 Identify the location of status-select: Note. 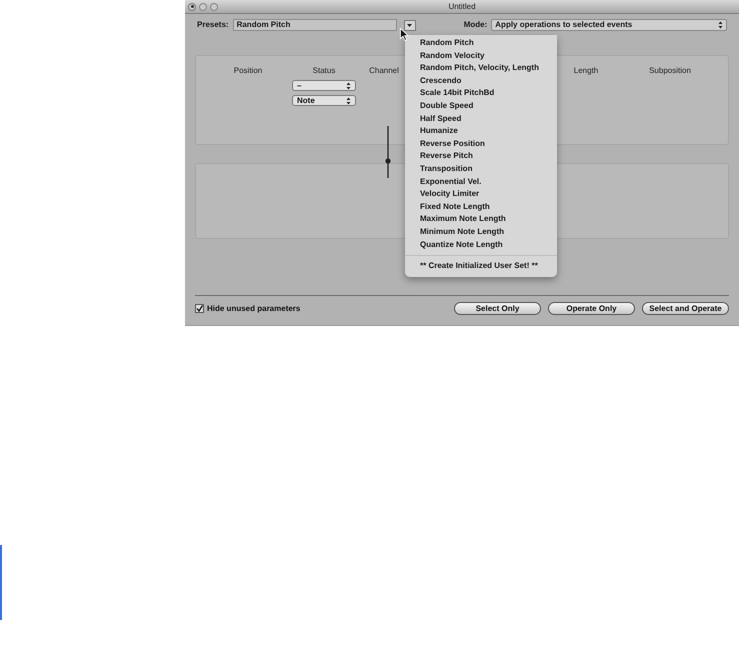
(324, 100).